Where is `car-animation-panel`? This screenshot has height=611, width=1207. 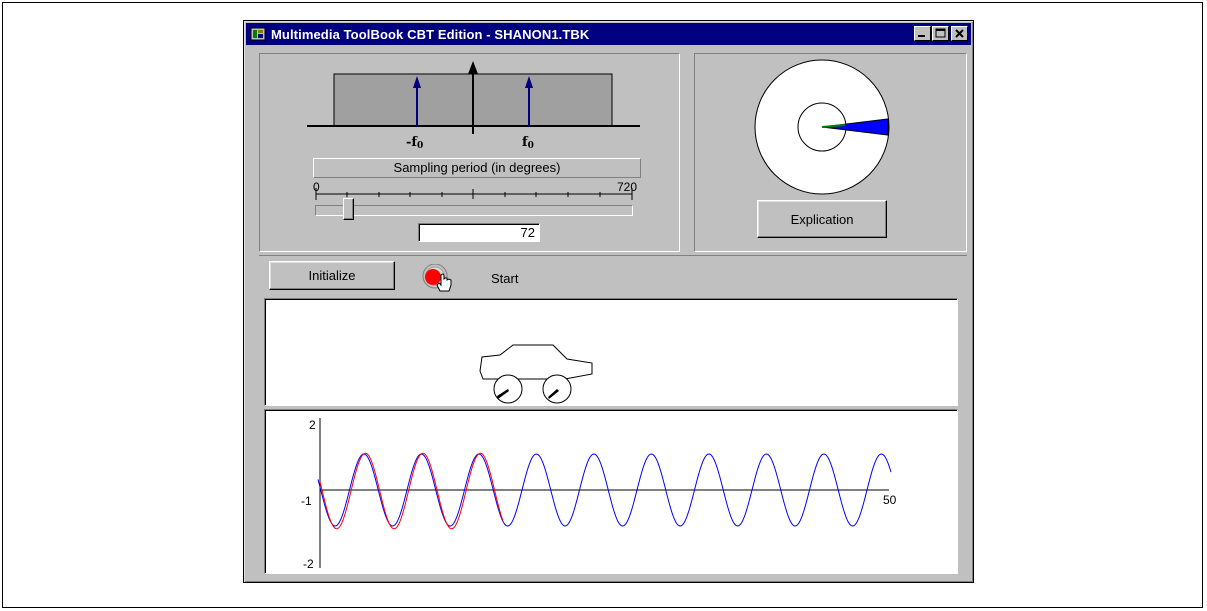 car-animation-panel is located at coordinates (611, 352).